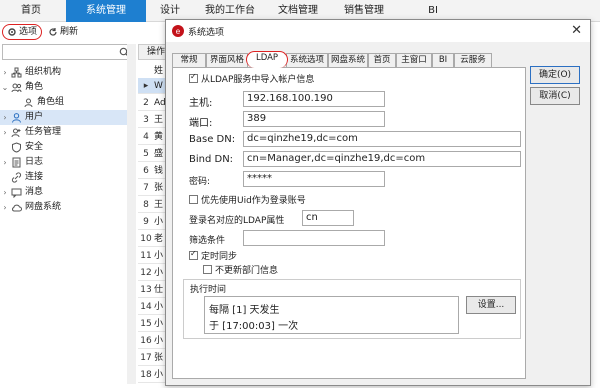 This screenshot has width=600, height=388. What do you see at coordinates (22, 32) in the screenshot?
I see `options-button: 选项` at bounding box center [22, 32].